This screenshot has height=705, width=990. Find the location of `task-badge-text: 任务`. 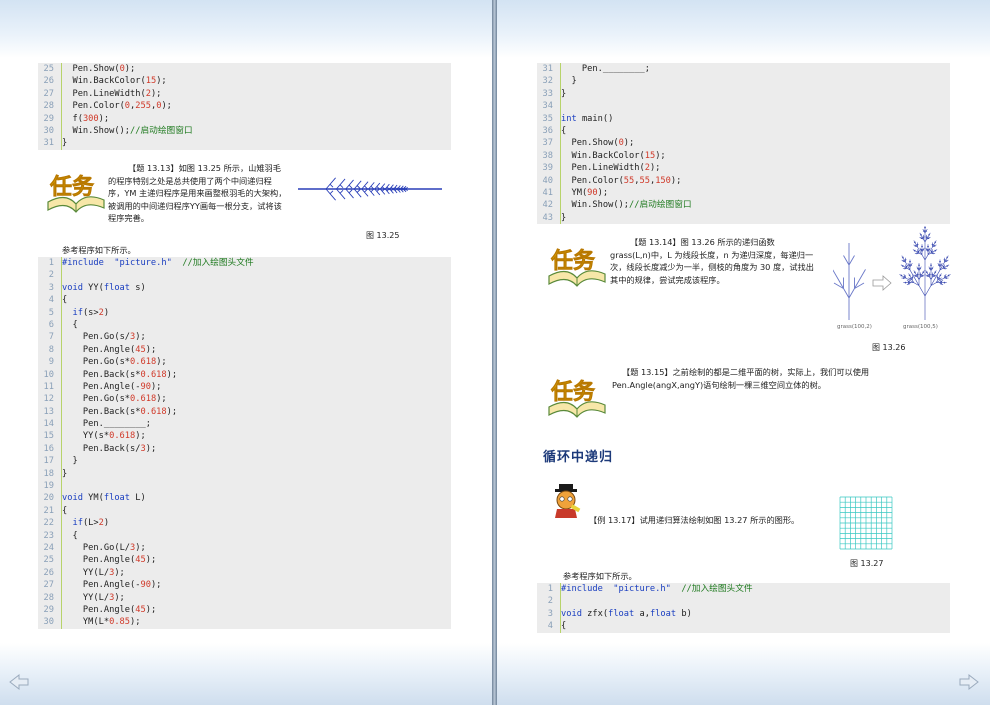

task-badge-text: 任务 is located at coordinates (72, 187).